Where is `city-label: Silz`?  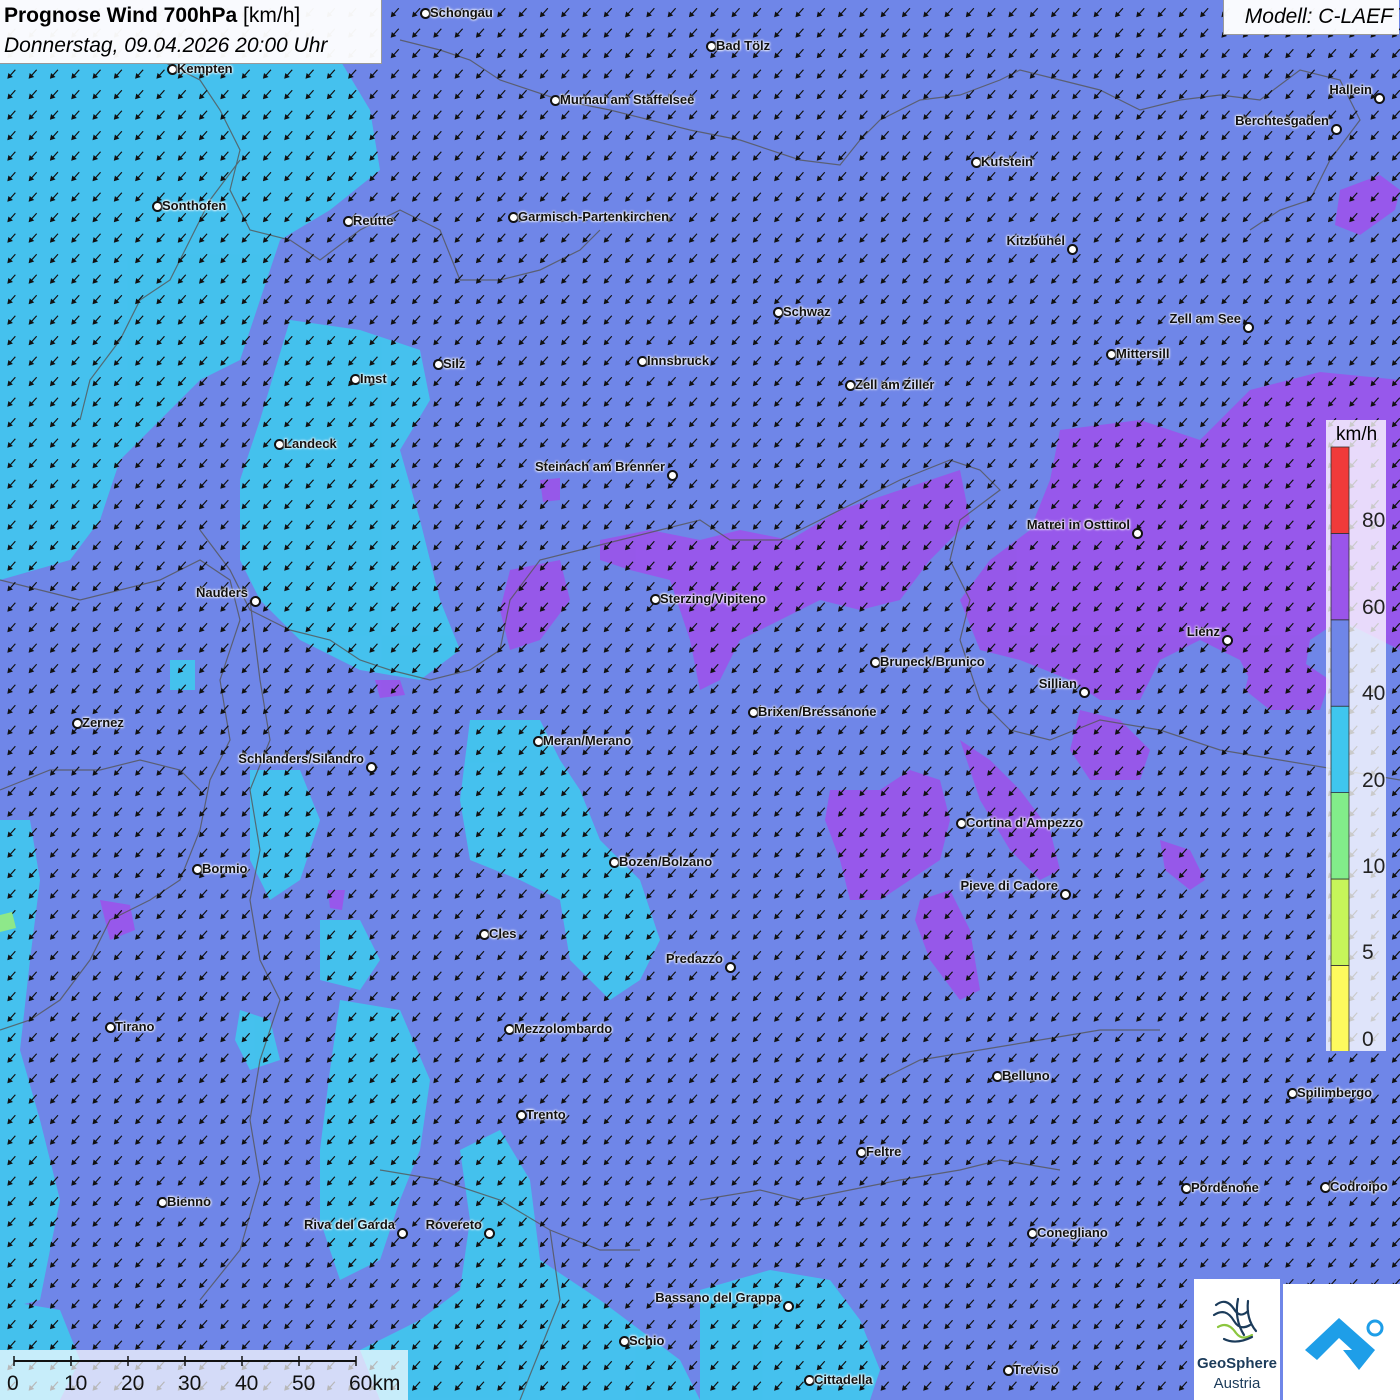 city-label: Silz is located at coordinates (454, 363).